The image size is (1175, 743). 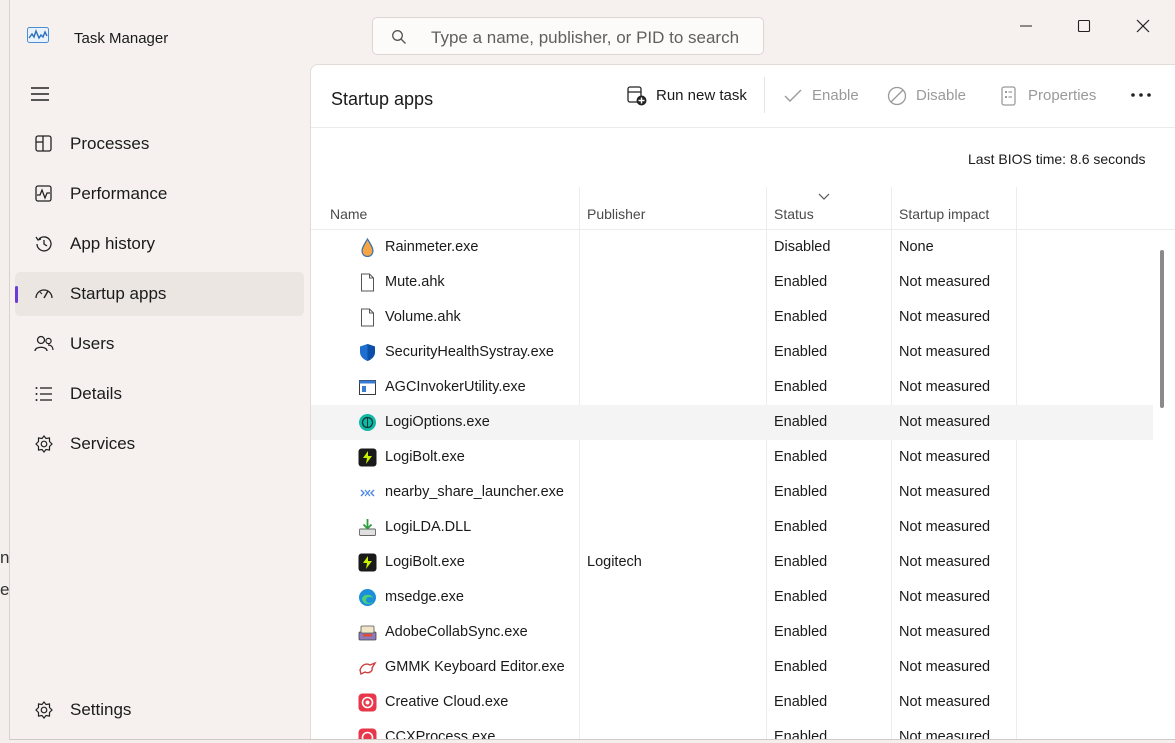 I want to click on sidebar-item-services: Services, so click(x=159, y=444).